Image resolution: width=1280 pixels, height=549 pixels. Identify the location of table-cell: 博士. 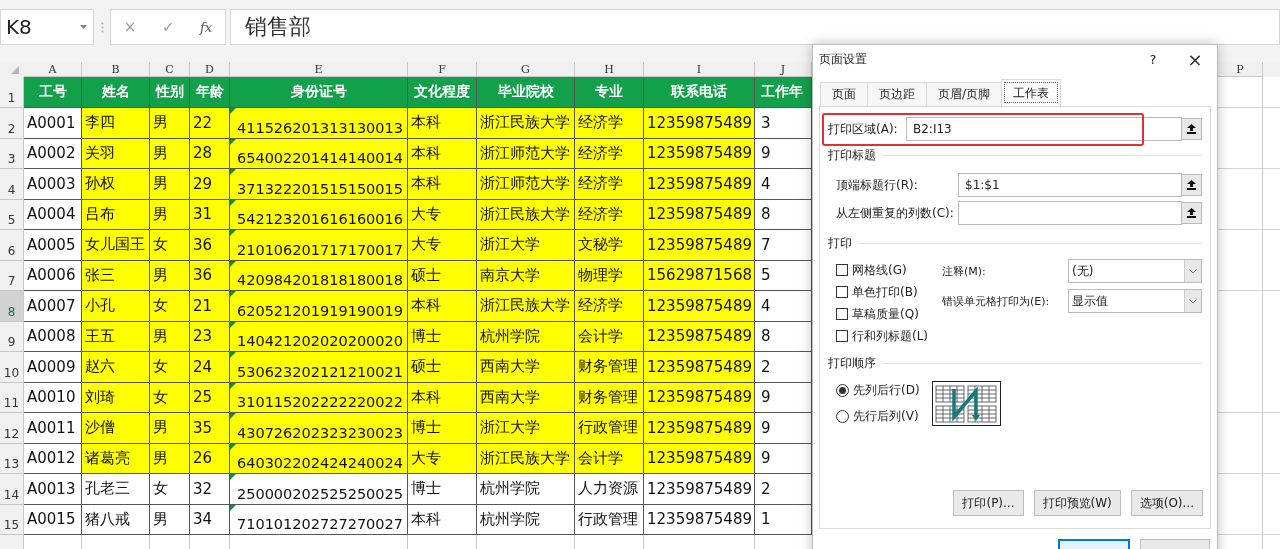
(442, 428).